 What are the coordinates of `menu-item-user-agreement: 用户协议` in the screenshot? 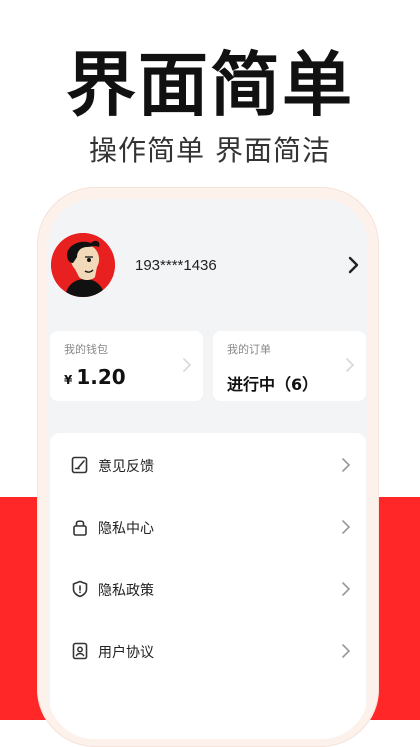 It's located at (208, 651).